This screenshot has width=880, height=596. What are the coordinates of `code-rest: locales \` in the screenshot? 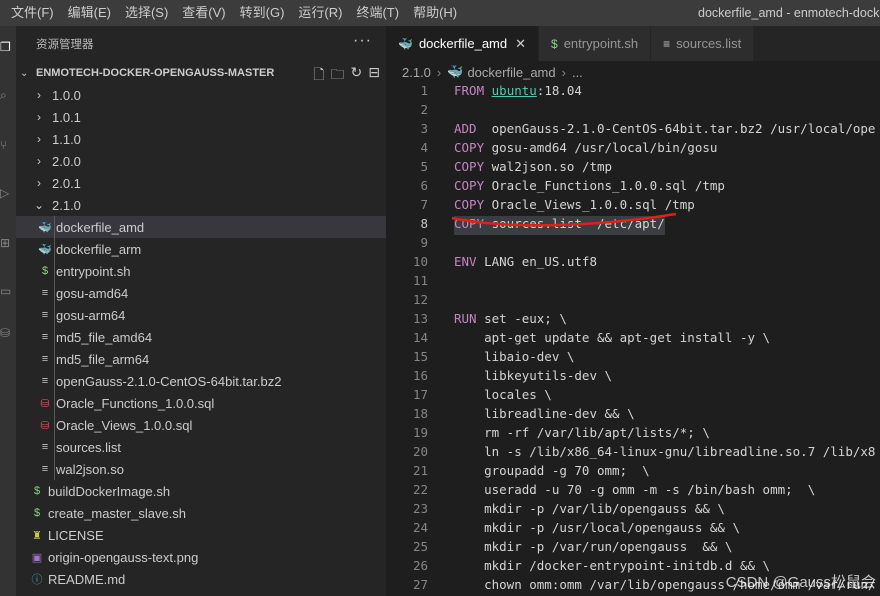 It's located at (503, 394).